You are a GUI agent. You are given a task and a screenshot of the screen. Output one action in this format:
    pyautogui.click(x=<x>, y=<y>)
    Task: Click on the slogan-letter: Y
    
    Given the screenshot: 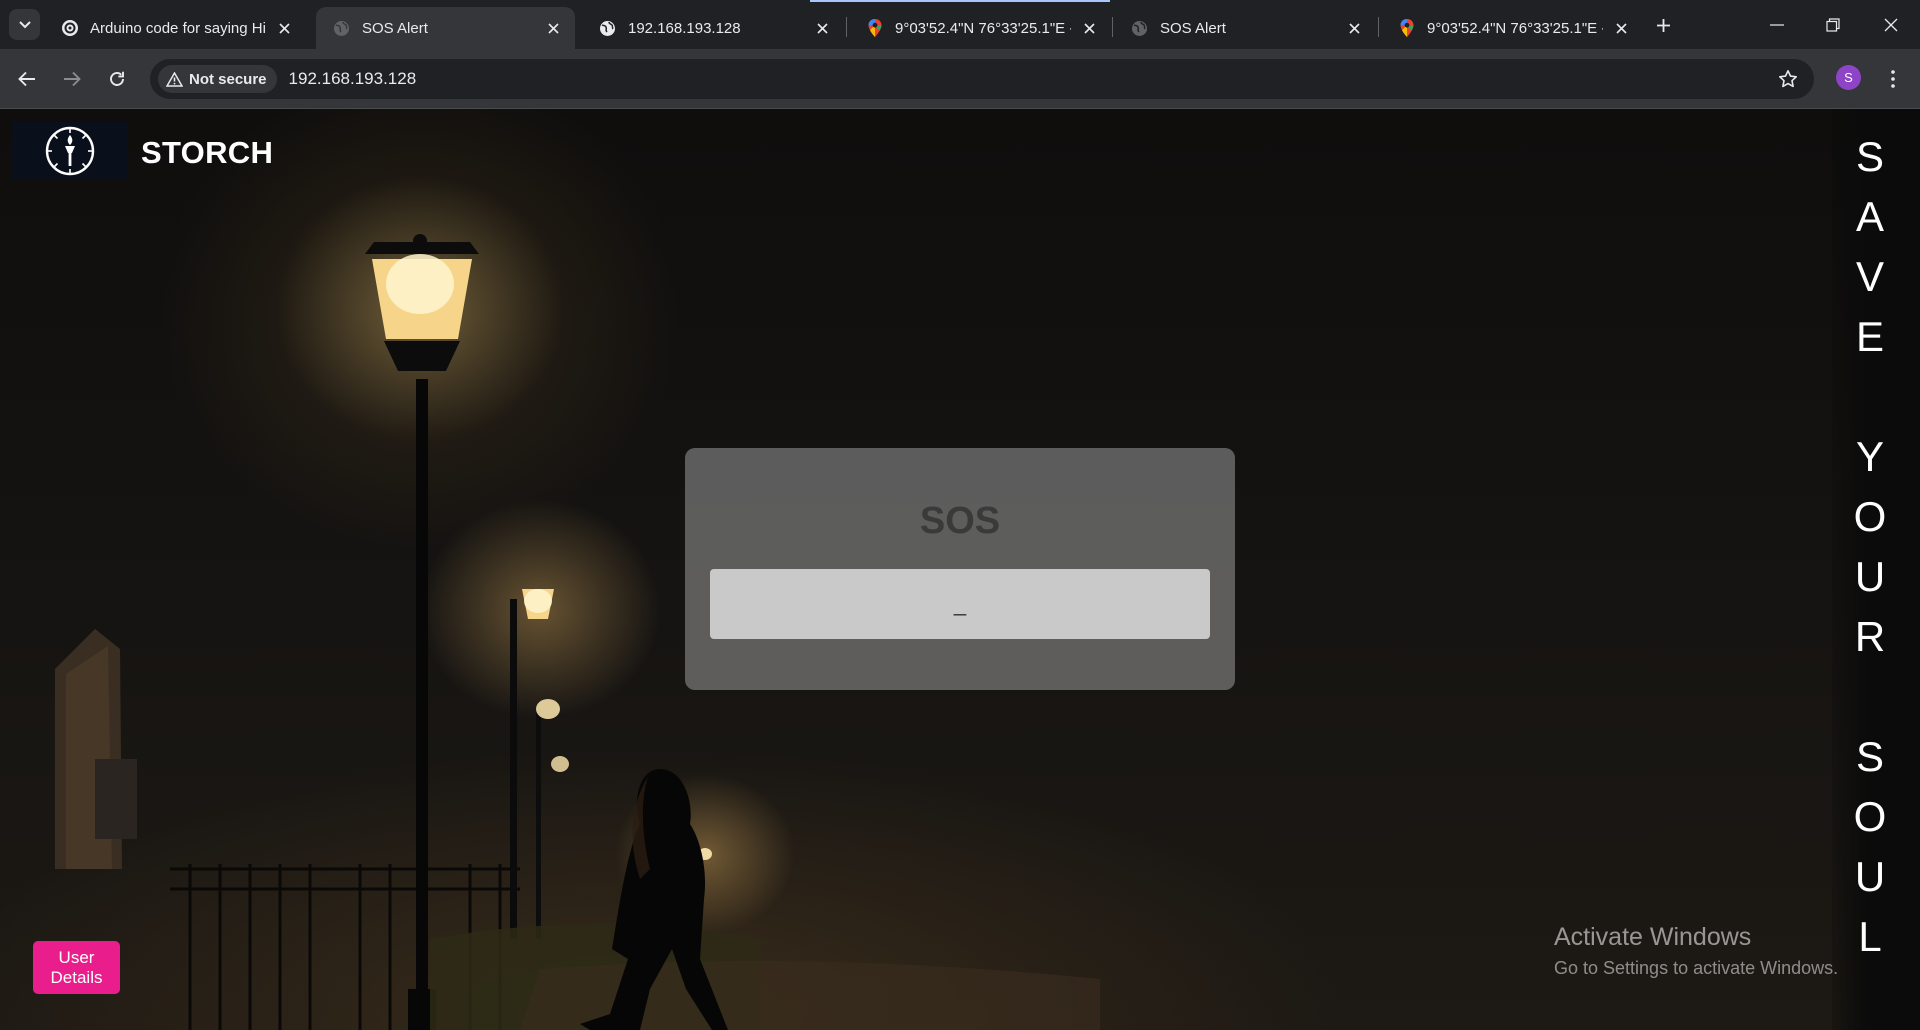 What is the action you would take?
    pyautogui.click(x=1869, y=456)
    